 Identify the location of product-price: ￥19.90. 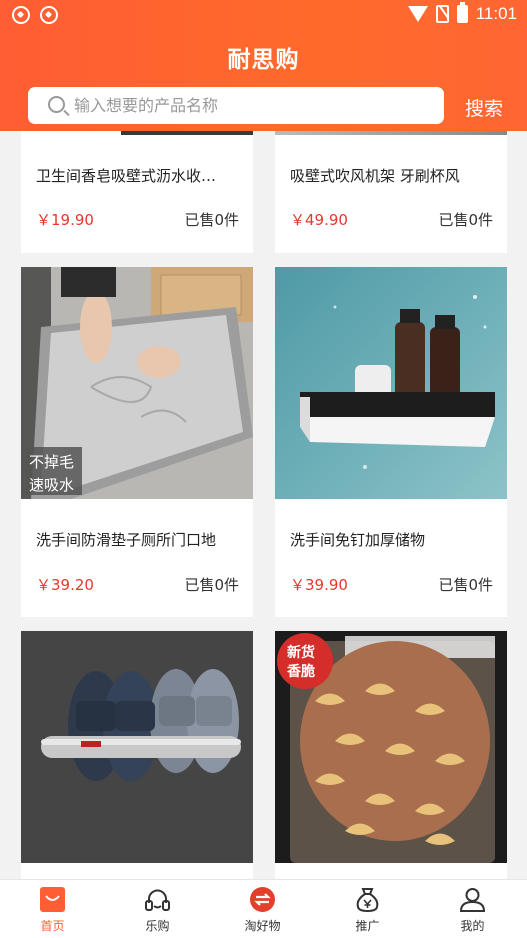
(65, 220).